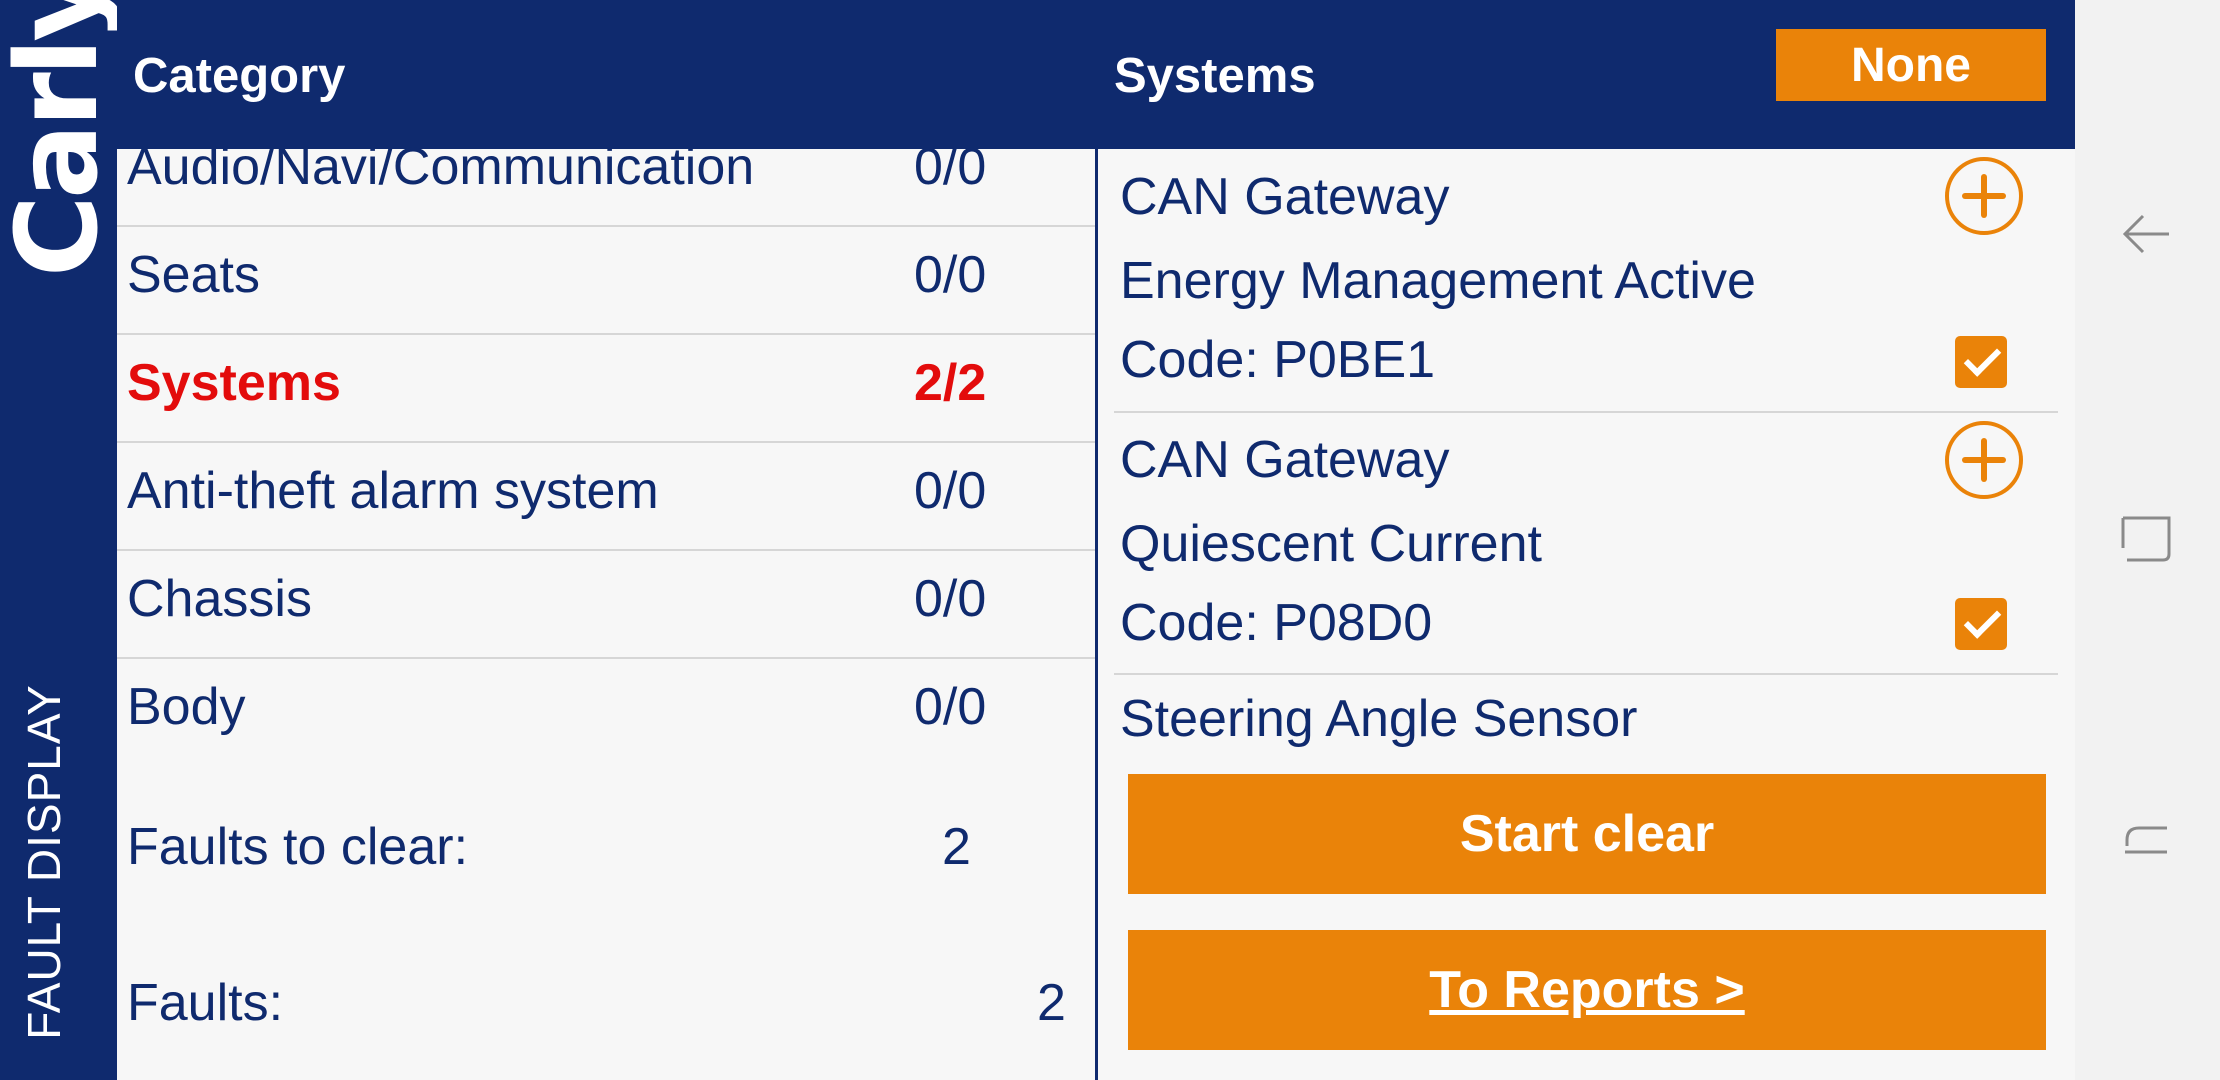  I want to click on category-count: 2/2, so click(950, 383).